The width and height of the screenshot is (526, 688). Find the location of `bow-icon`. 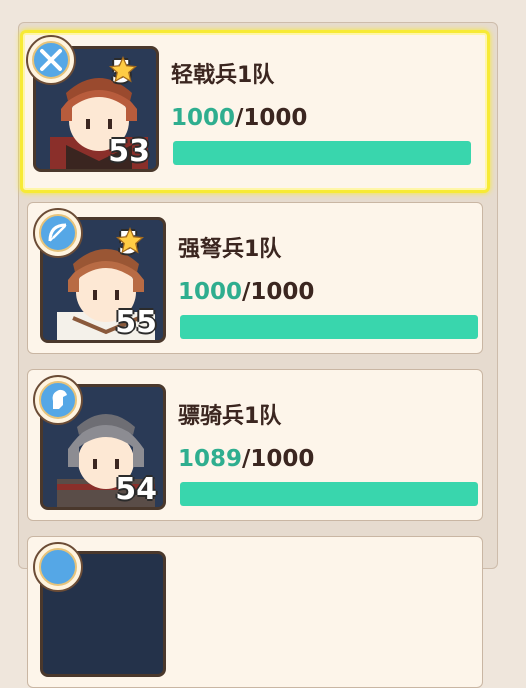

bow-icon is located at coordinates (57, 232).